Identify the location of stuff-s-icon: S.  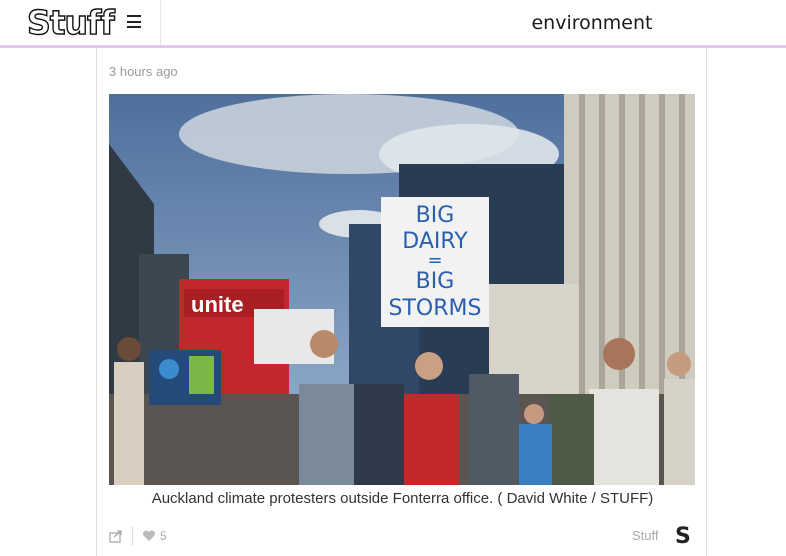
(683, 536).